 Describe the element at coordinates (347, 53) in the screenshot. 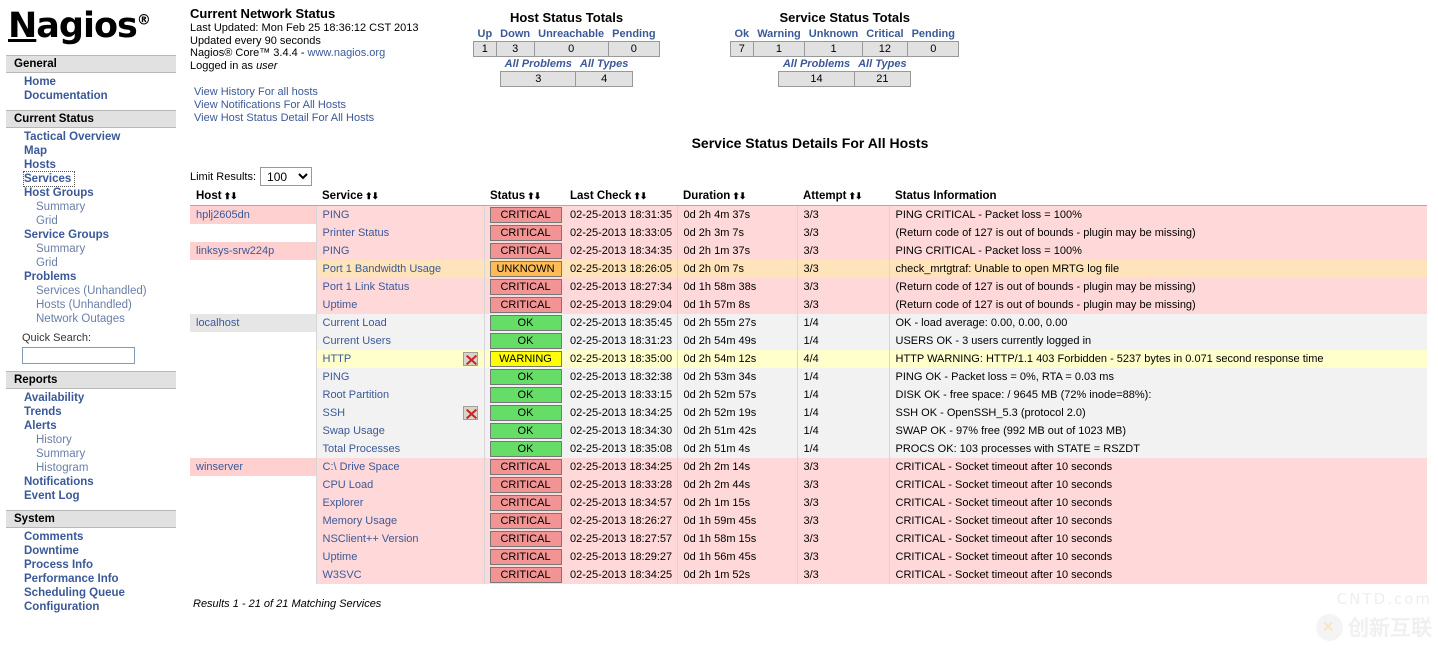

I see `nagios-org-link: www.nagios.org` at that location.